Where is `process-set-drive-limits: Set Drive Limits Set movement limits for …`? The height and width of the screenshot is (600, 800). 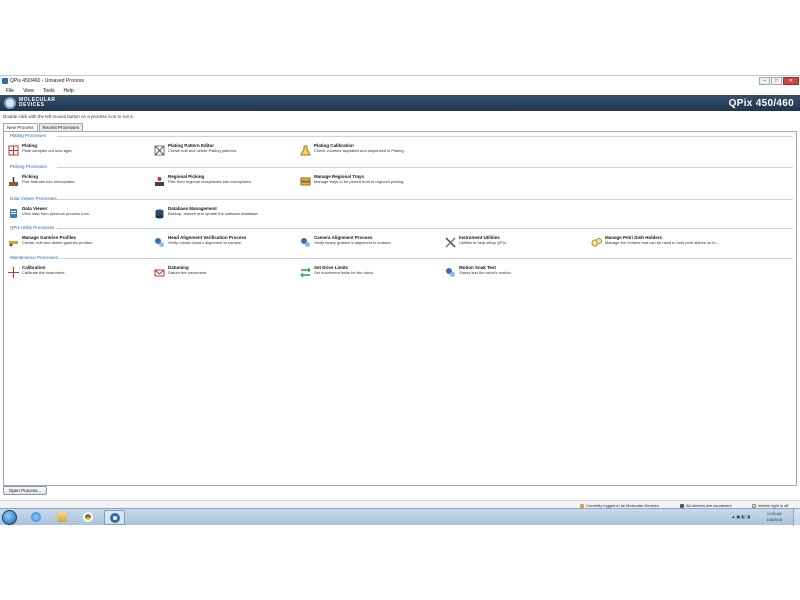 process-set-drive-limits: Set Drive Limits Set movement limits for … is located at coordinates (370, 271).